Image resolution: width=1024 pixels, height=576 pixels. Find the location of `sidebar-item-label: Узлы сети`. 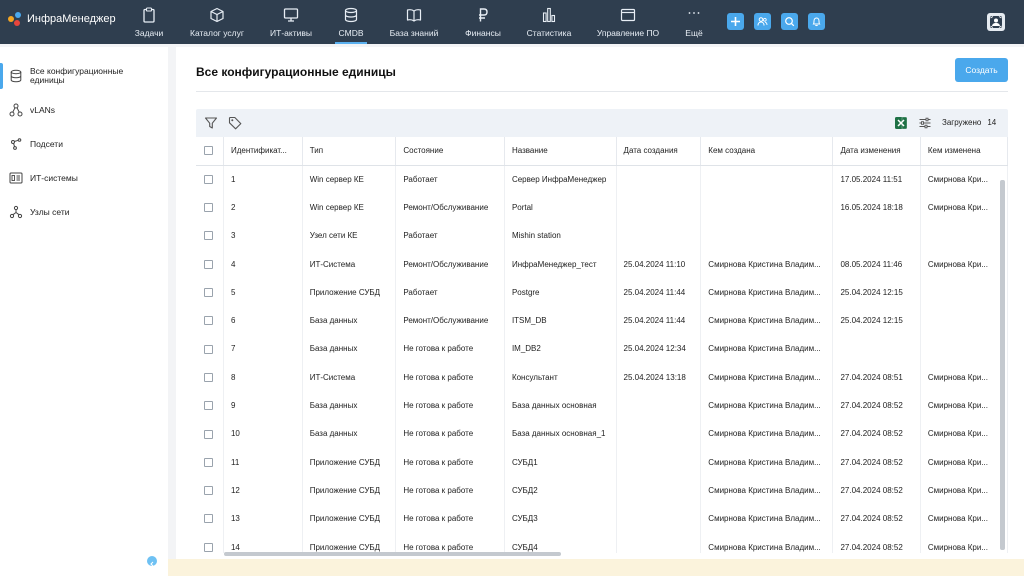

sidebar-item-label: Узлы сети is located at coordinates (50, 211).